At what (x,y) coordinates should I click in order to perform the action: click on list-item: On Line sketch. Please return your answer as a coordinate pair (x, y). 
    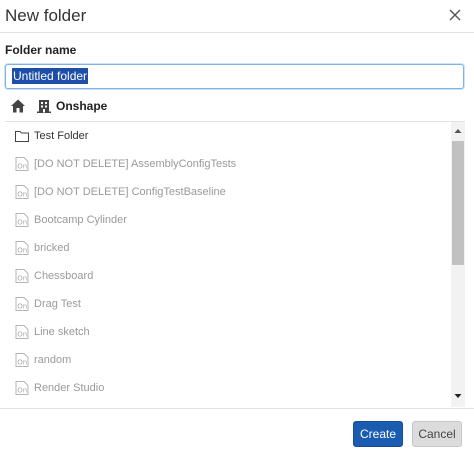
    Looking at the image, I should click on (225, 332).